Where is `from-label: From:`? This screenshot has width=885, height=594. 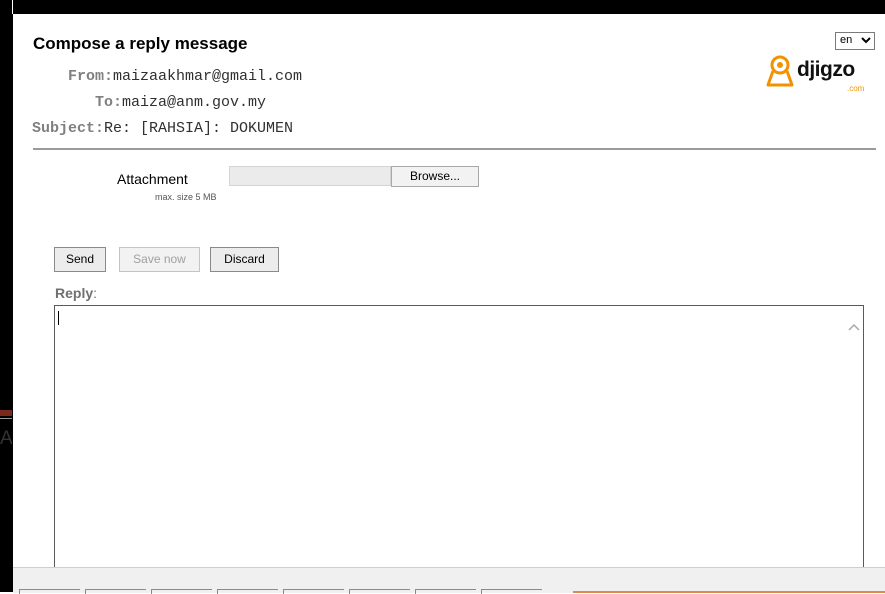 from-label: From: is located at coordinates (91, 76).